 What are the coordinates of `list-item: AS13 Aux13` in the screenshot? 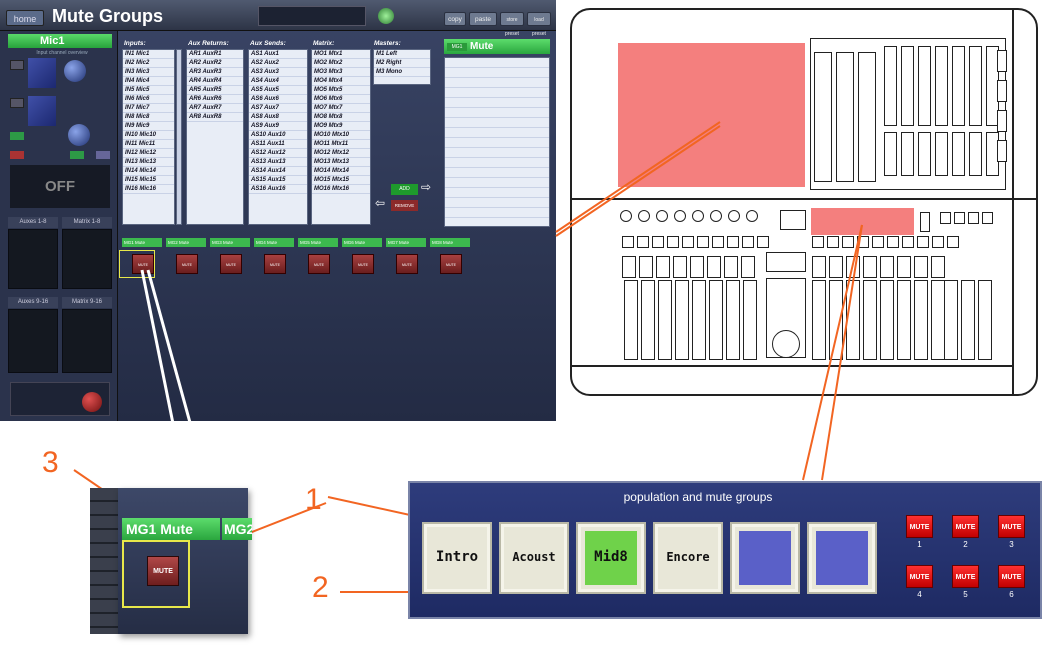 It's located at (278, 162).